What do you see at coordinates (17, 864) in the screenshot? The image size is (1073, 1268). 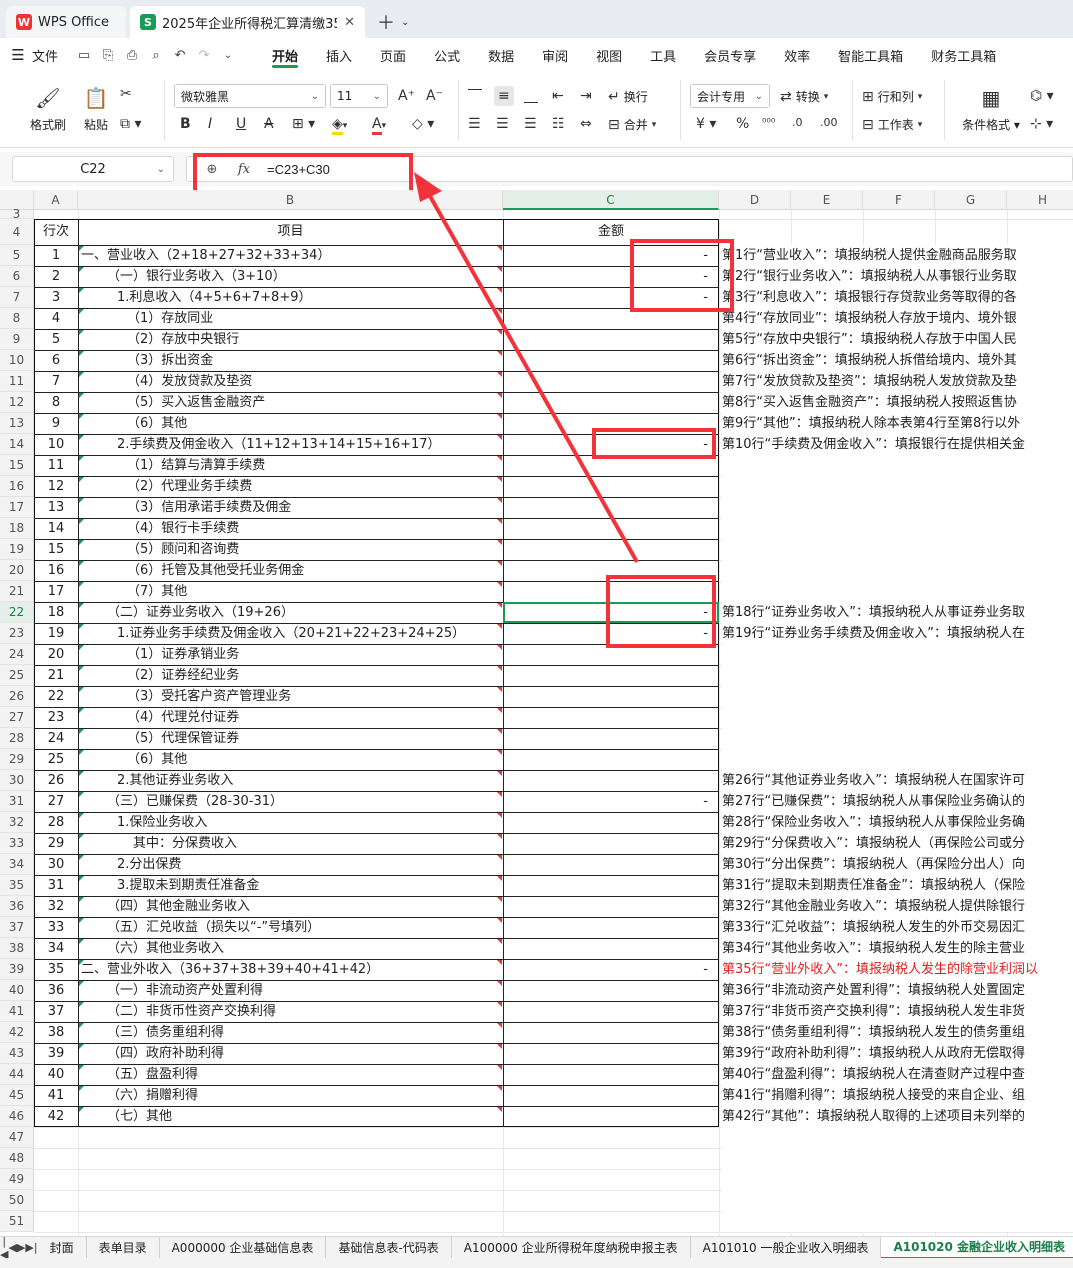 I see `row-header: 34` at bounding box center [17, 864].